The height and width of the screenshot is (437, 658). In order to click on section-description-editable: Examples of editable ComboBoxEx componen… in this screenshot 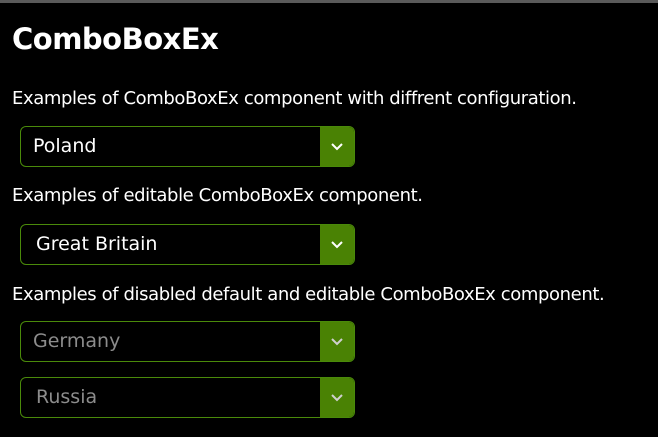, I will do `click(217, 195)`.